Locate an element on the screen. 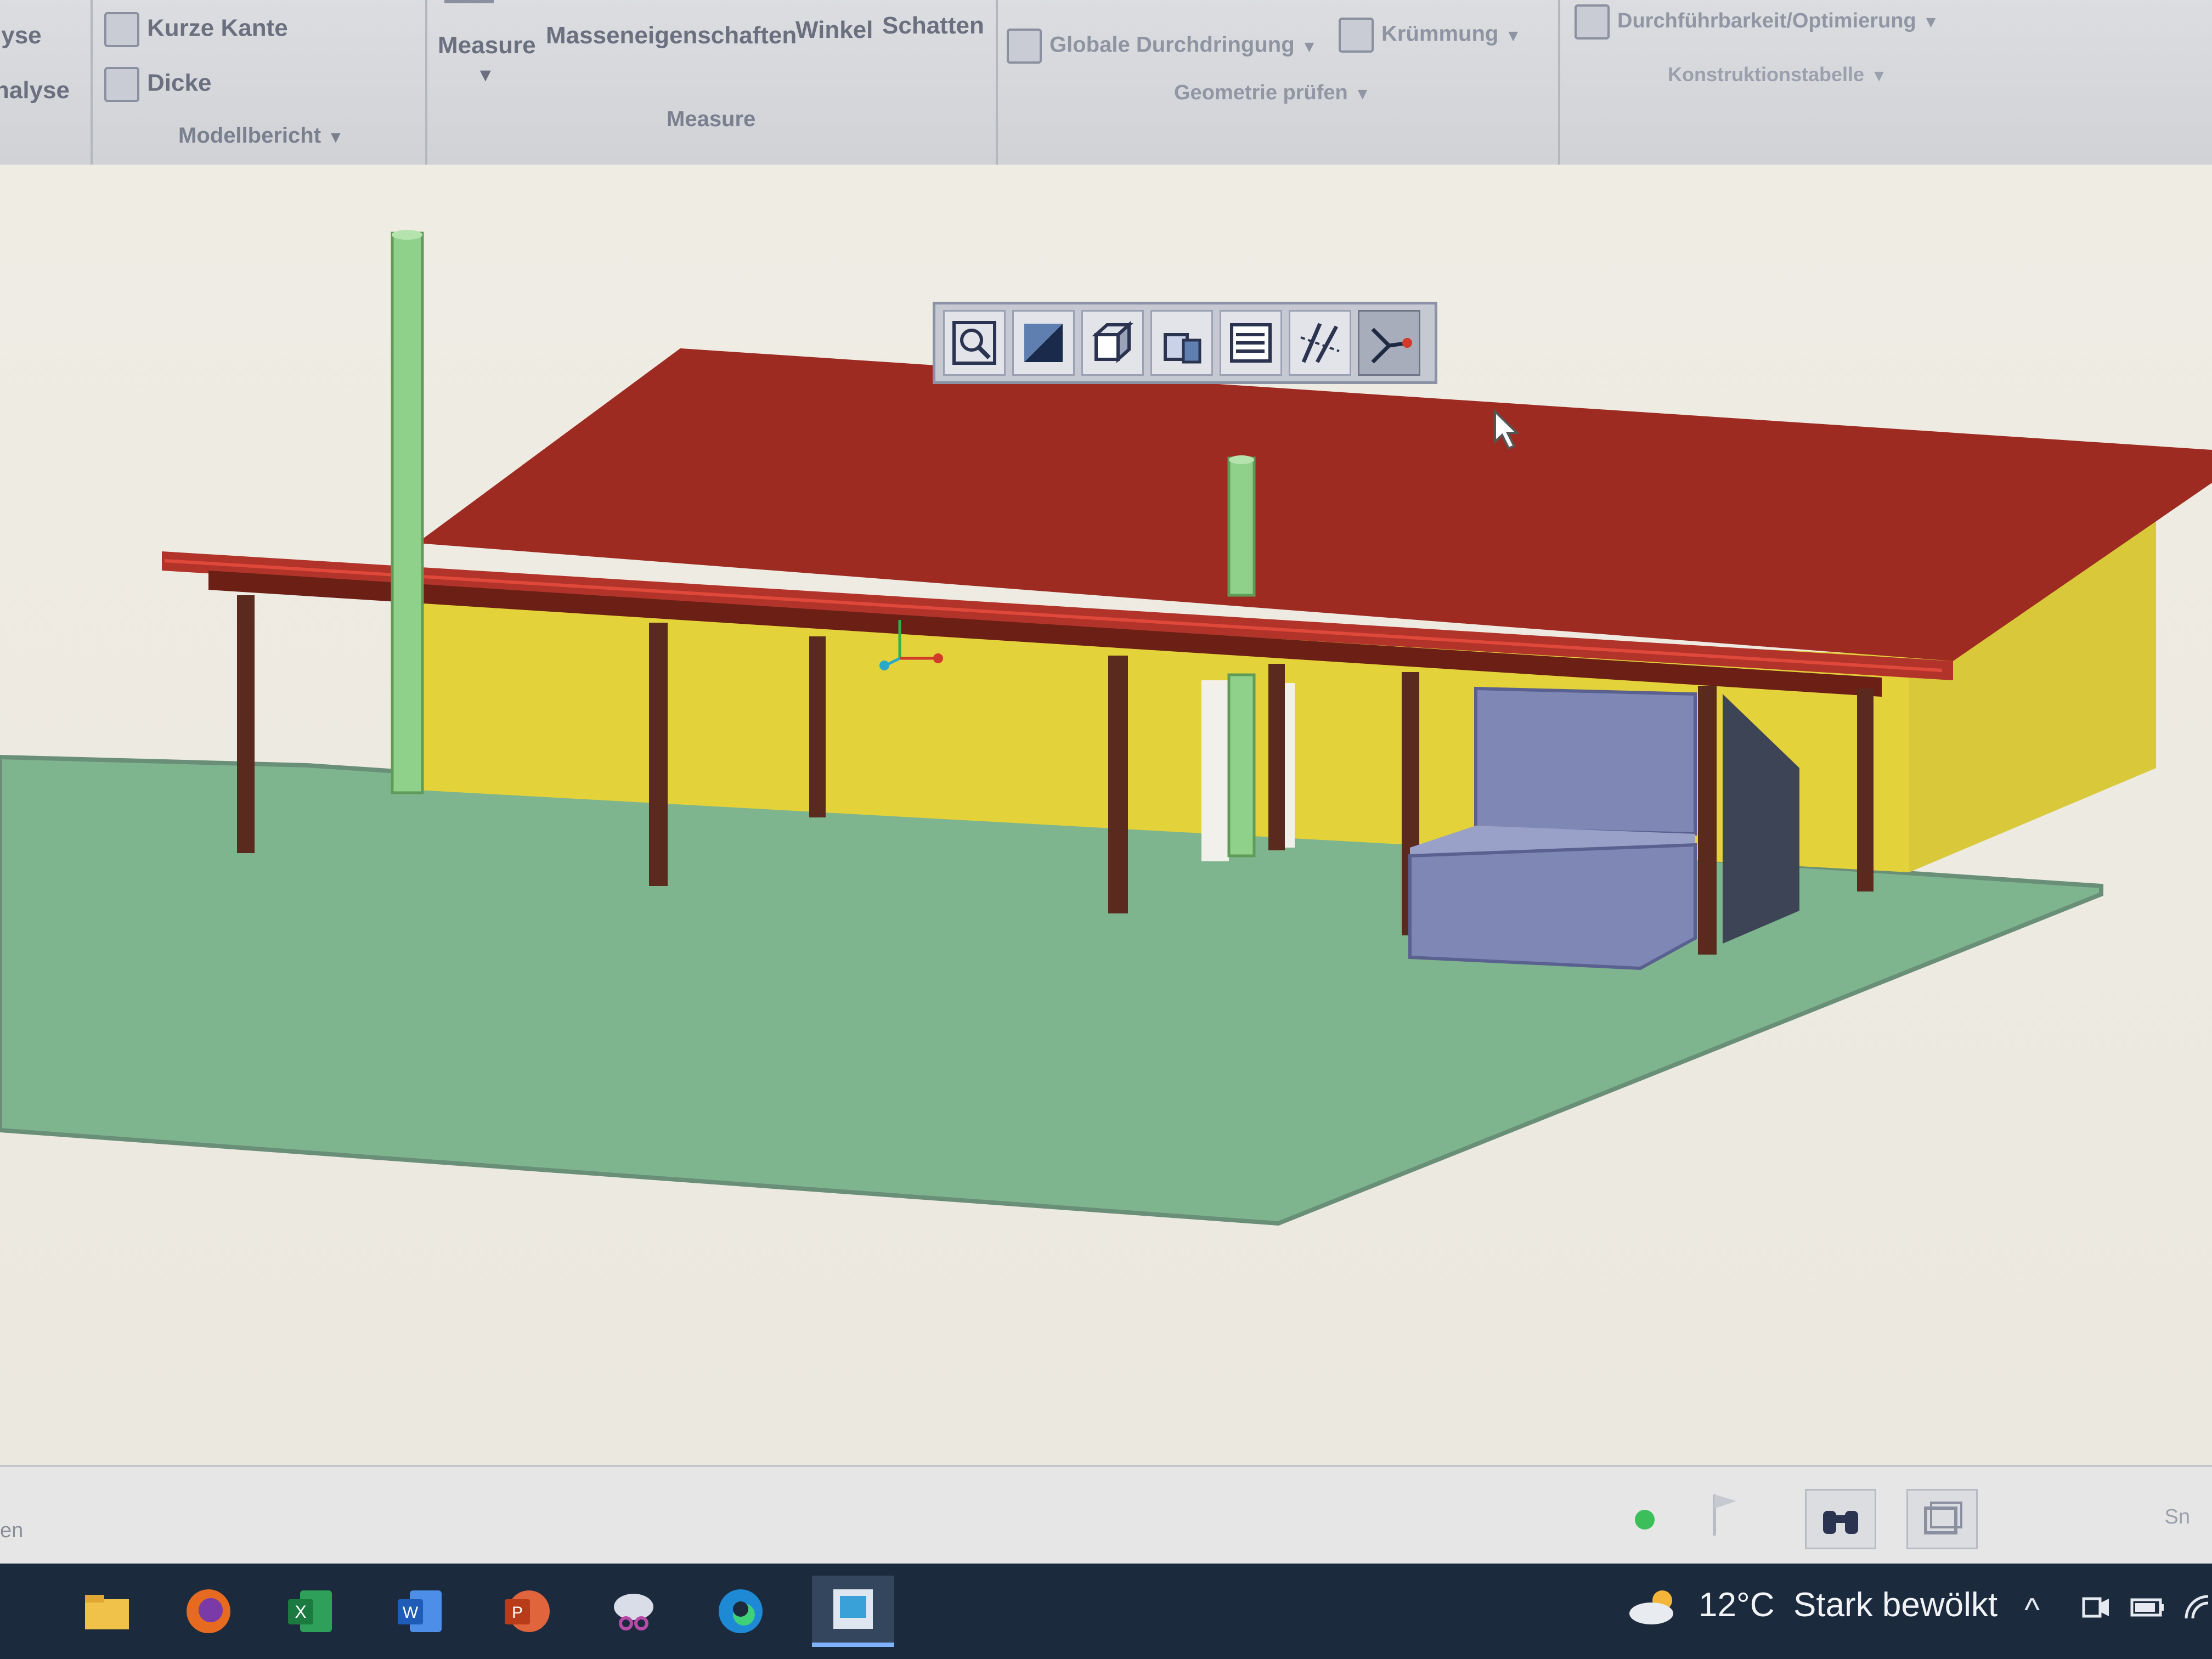  construction-table-group-label: Konstruktionstabelle is located at coordinates (1767, 74).